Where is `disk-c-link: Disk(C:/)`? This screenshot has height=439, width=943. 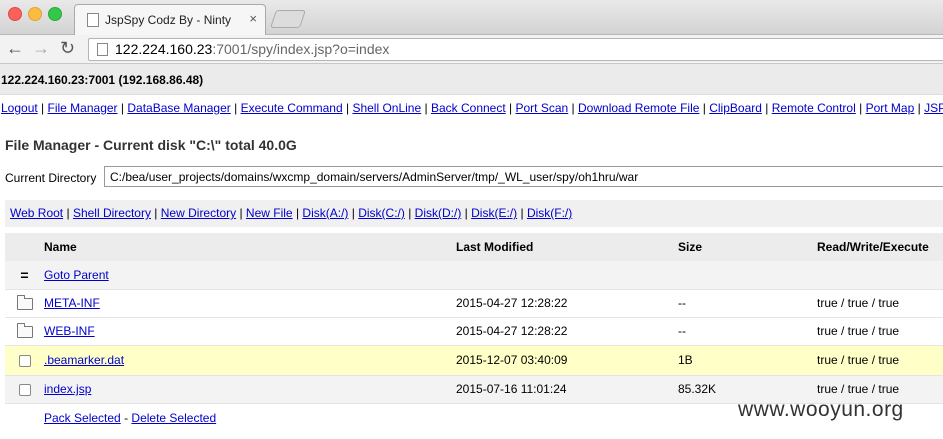 disk-c-link: Disk(C:/) is located at coordinates (381, 213).